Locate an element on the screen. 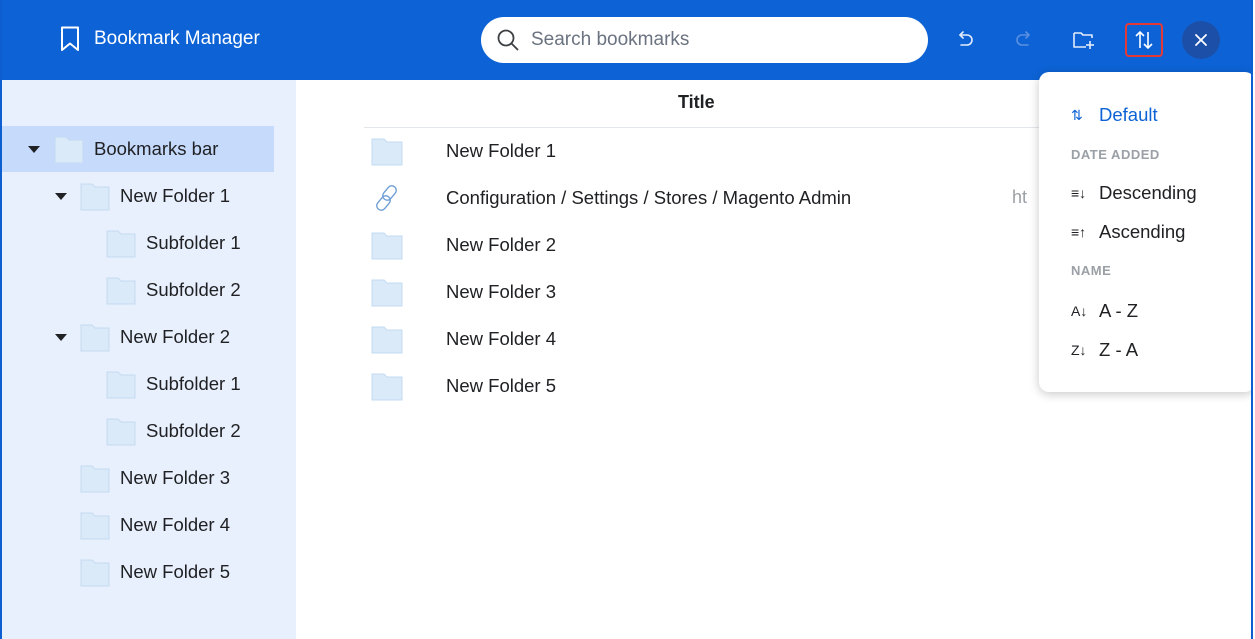 This screenshot has width=1255, height=639. sort-option-label: Ascending is located at coordinates (1142, 231).